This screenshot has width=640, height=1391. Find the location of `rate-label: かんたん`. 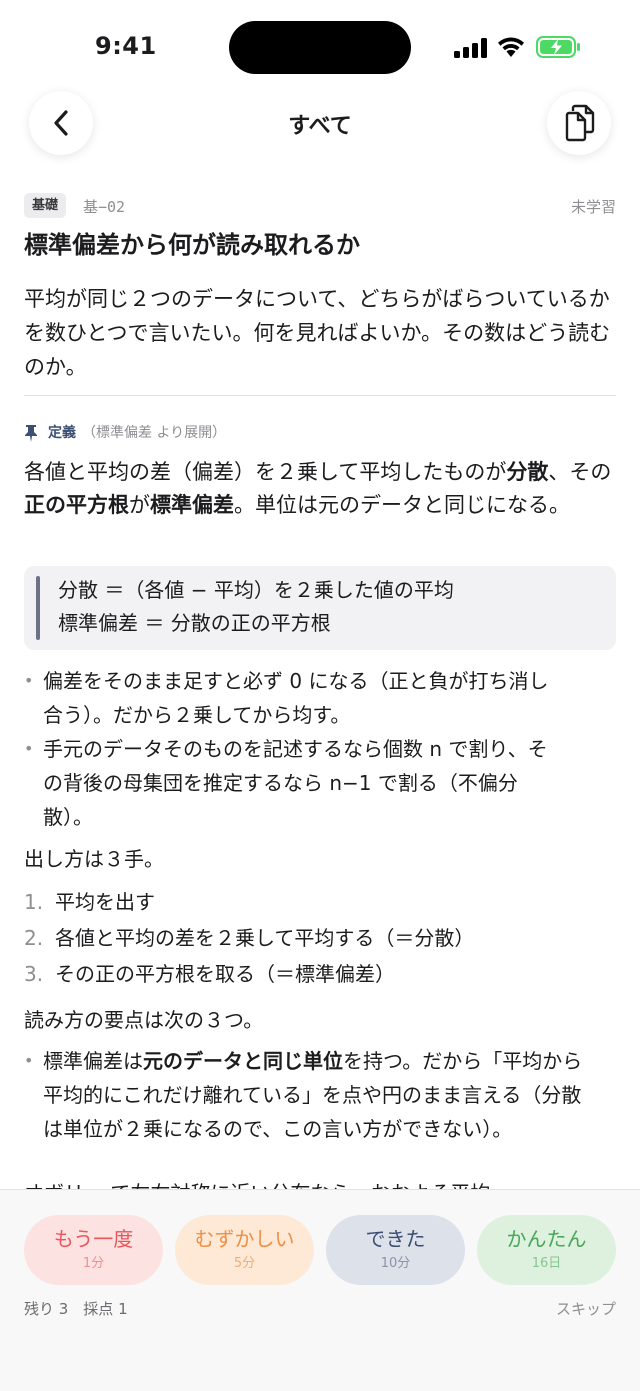

rate-label: かんたん is located at coordinates (546, 1239).